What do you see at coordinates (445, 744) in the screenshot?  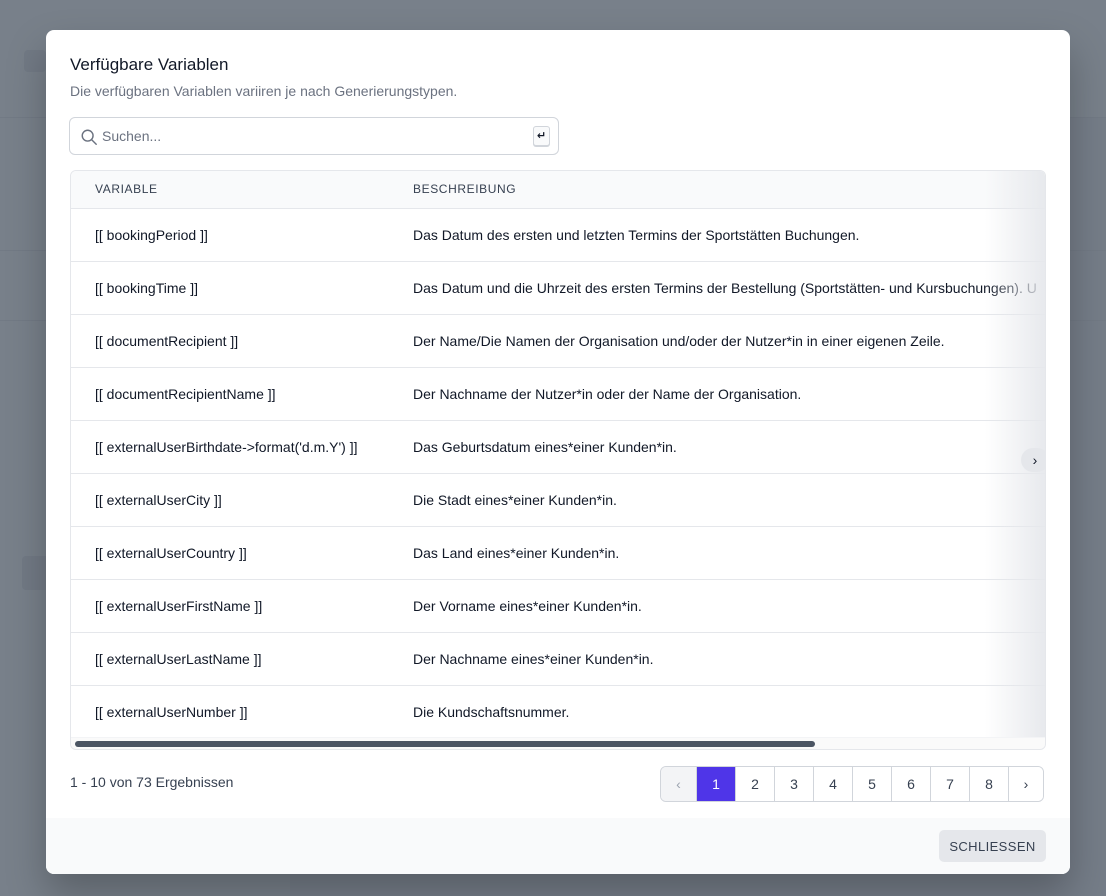 I see `scrollbar-thumb` at bounding box center [445, 744].